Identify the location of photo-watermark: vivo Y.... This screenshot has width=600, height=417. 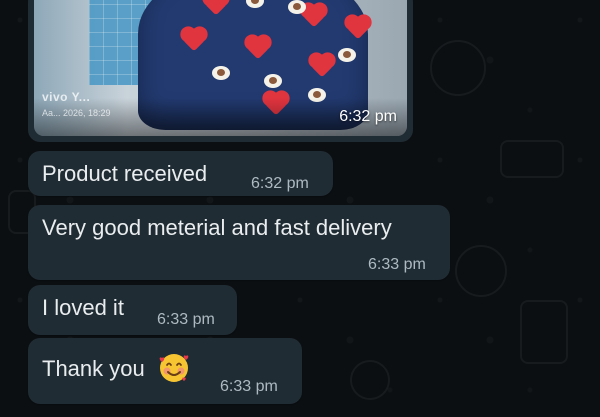
(66, 97).